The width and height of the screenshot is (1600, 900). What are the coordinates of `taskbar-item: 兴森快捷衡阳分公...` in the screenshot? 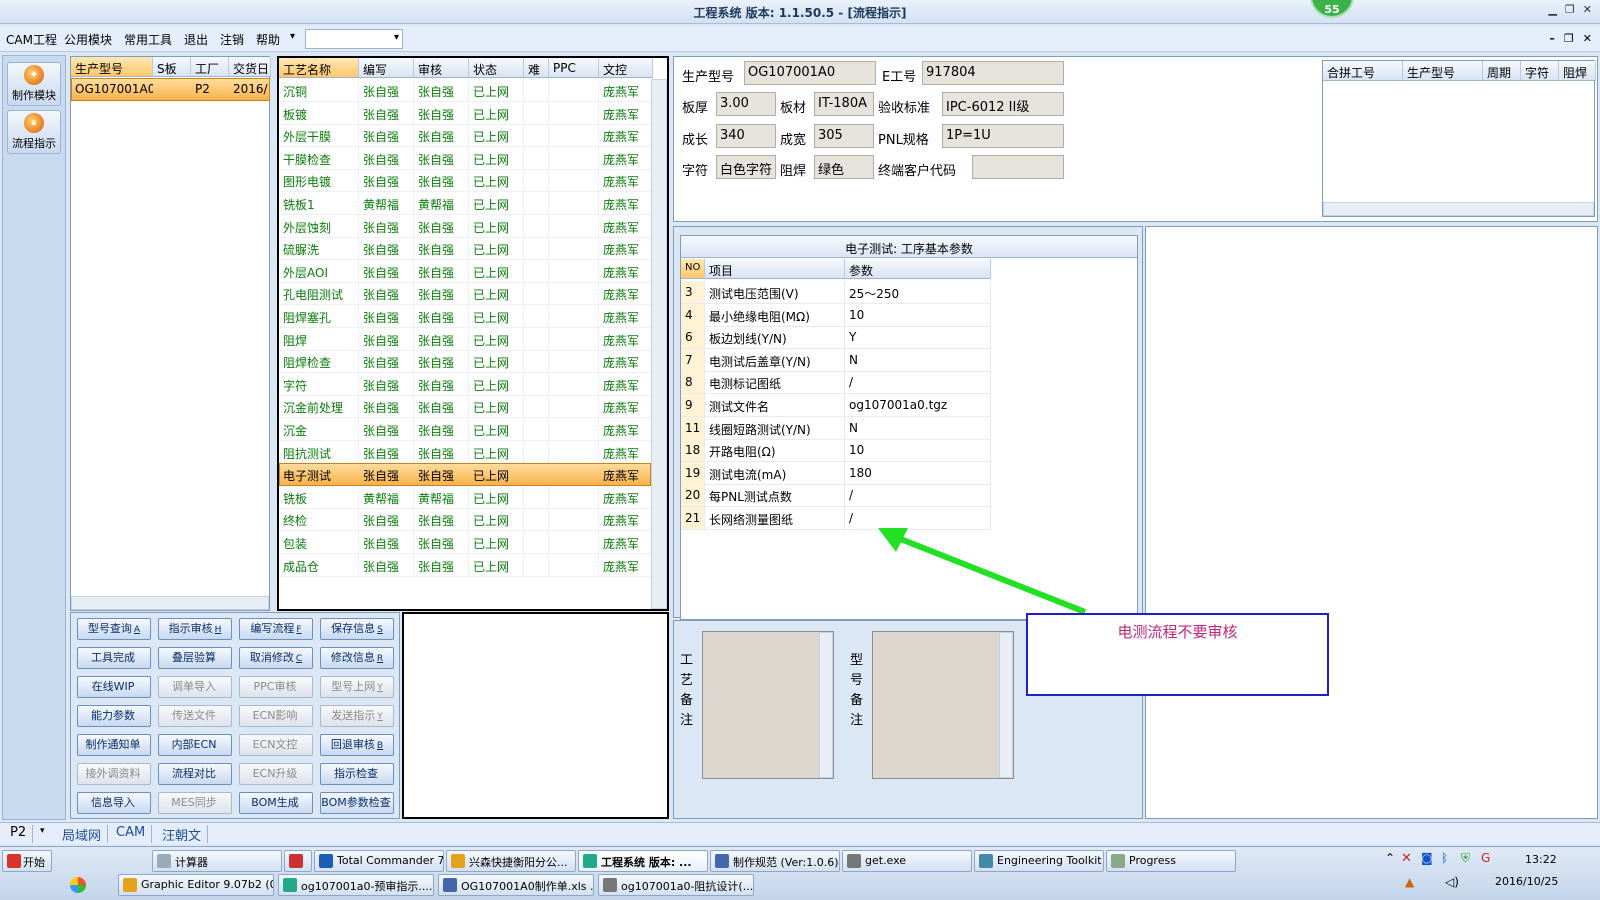 It's located at (511, 861).